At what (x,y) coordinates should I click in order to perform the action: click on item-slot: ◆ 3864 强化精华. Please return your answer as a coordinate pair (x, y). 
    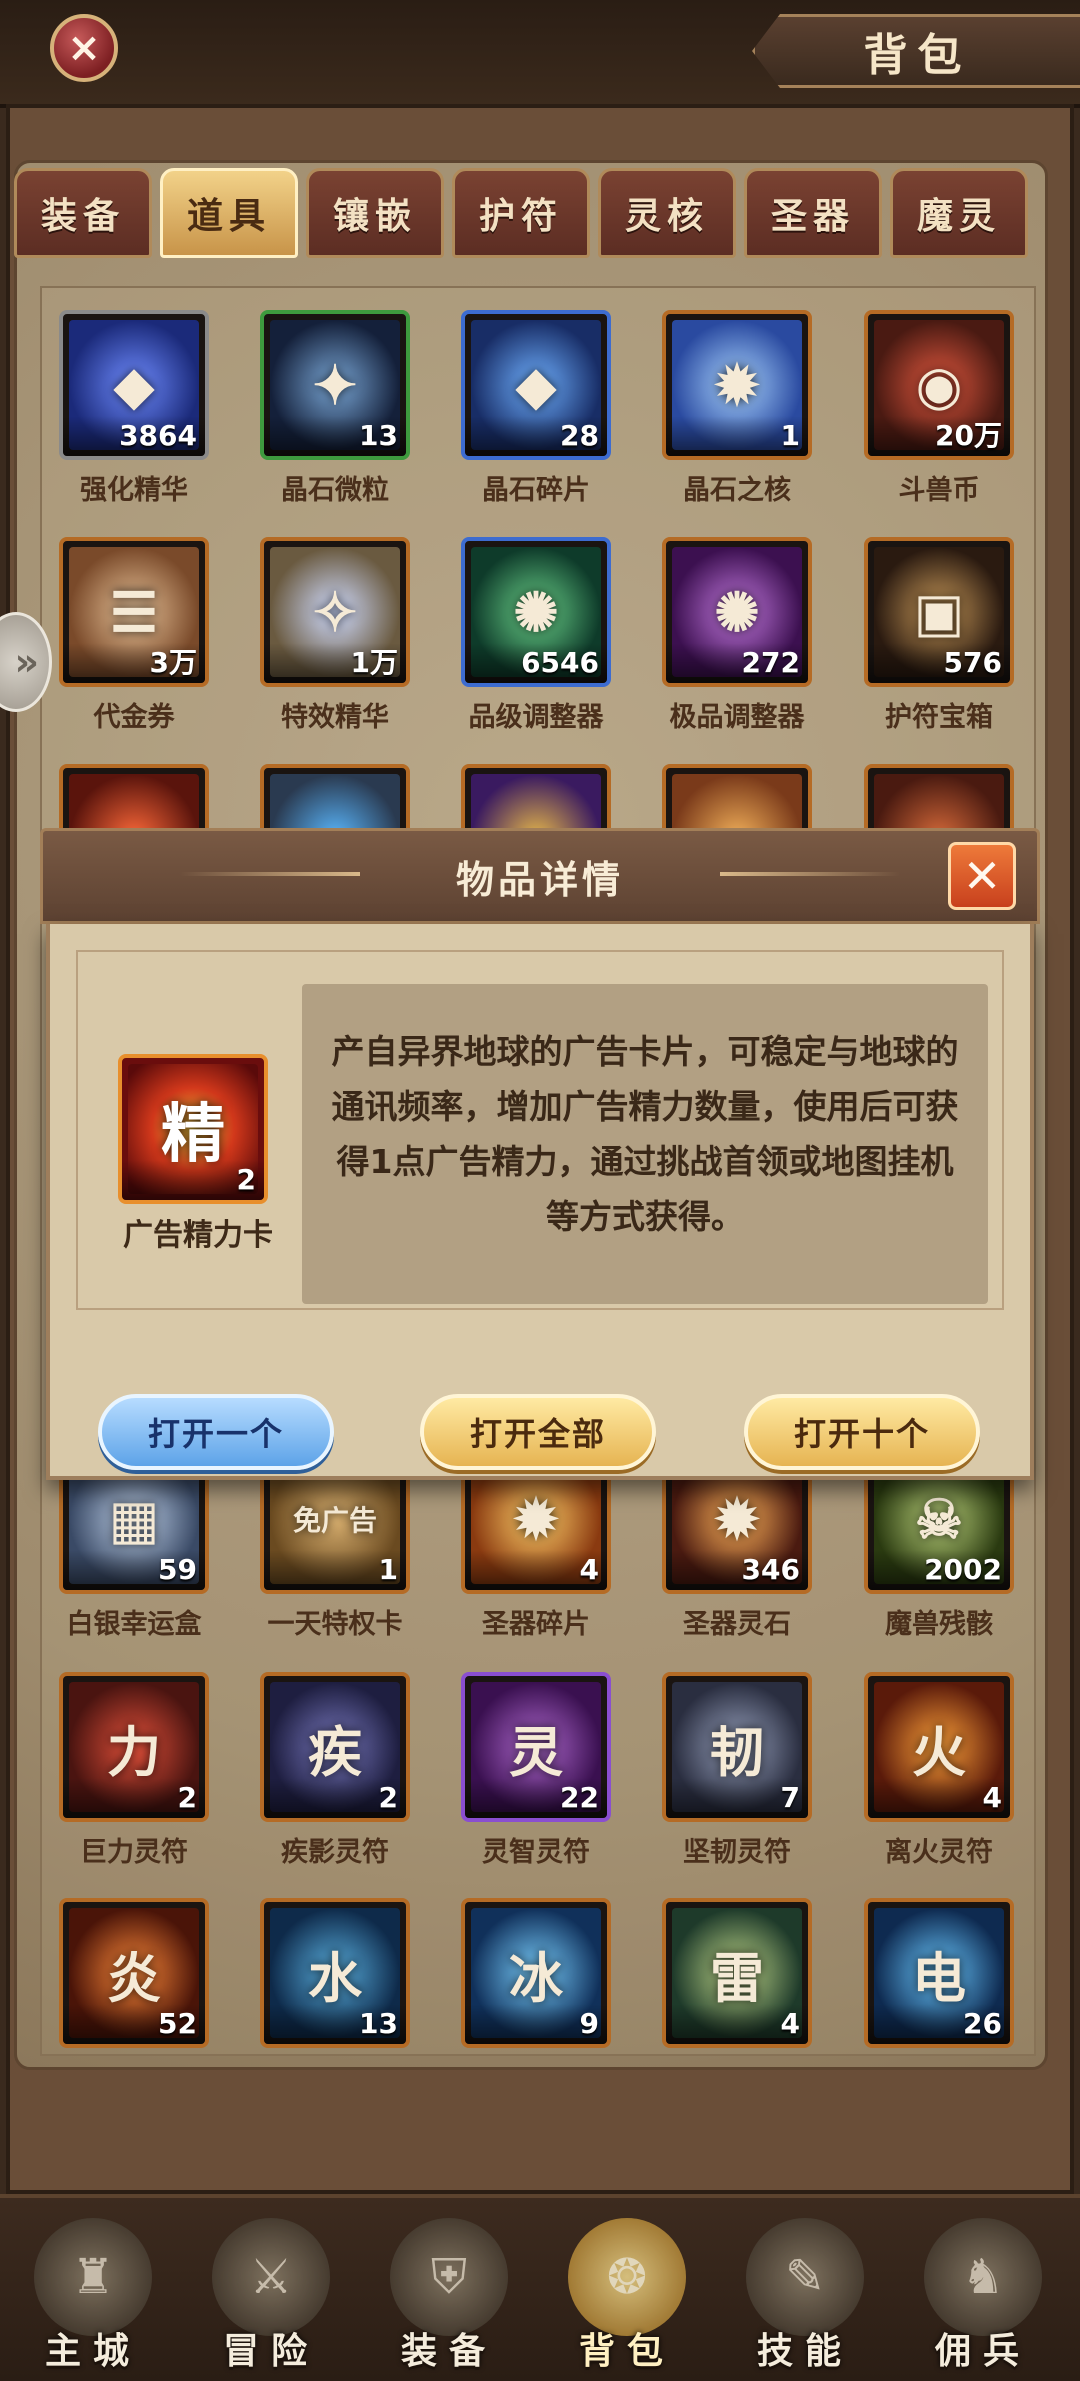
    Looking at the image, I should click on (134, 408).